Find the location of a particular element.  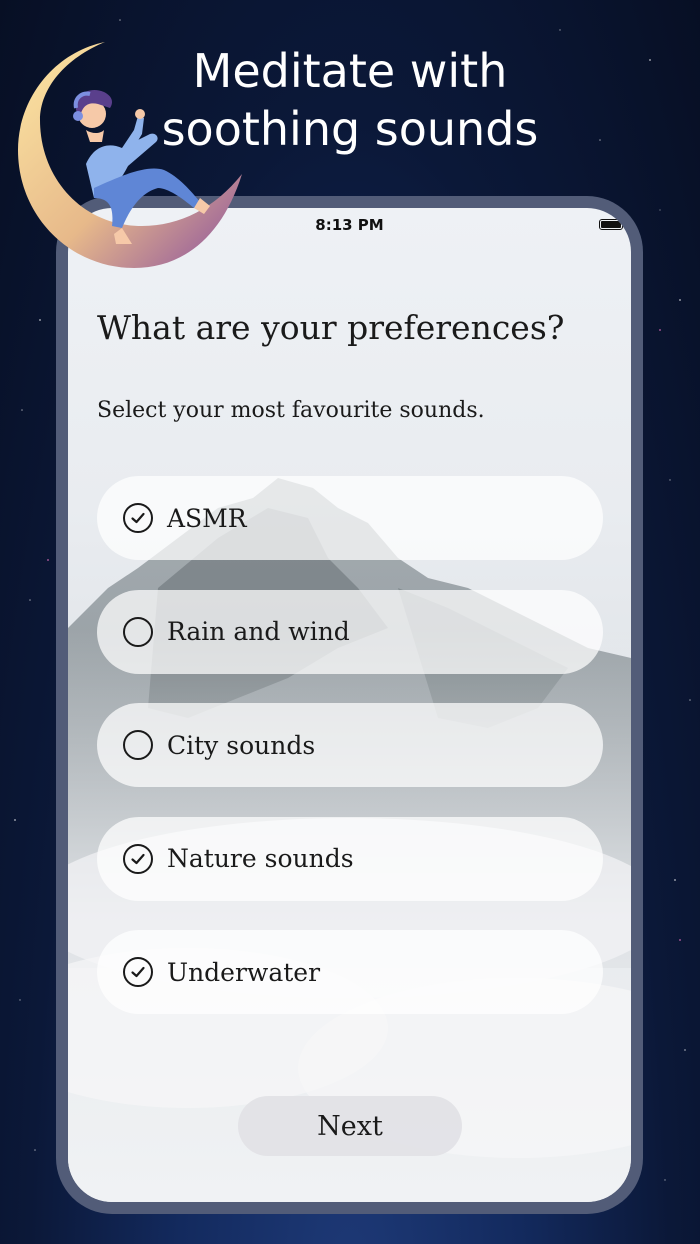

next-button: Next is located at coordinates (350, 1126).